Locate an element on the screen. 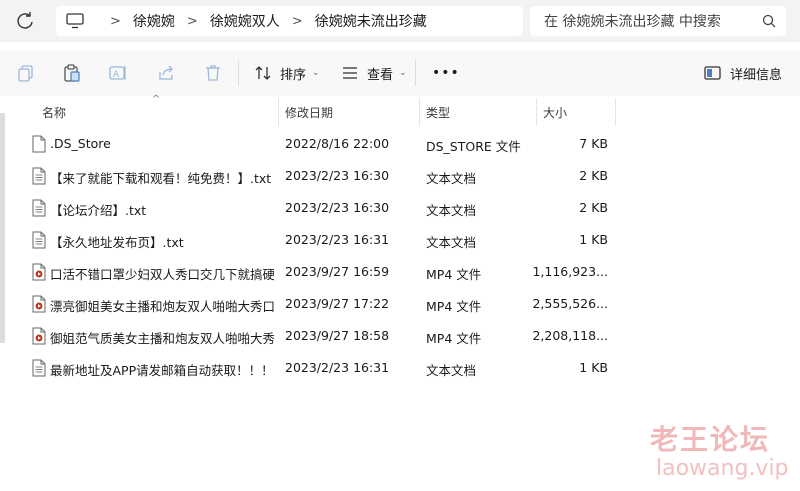 This screenshot has width=800, height=491. file-type: DS_STORE 文件 is located at coordinates (473, 146).